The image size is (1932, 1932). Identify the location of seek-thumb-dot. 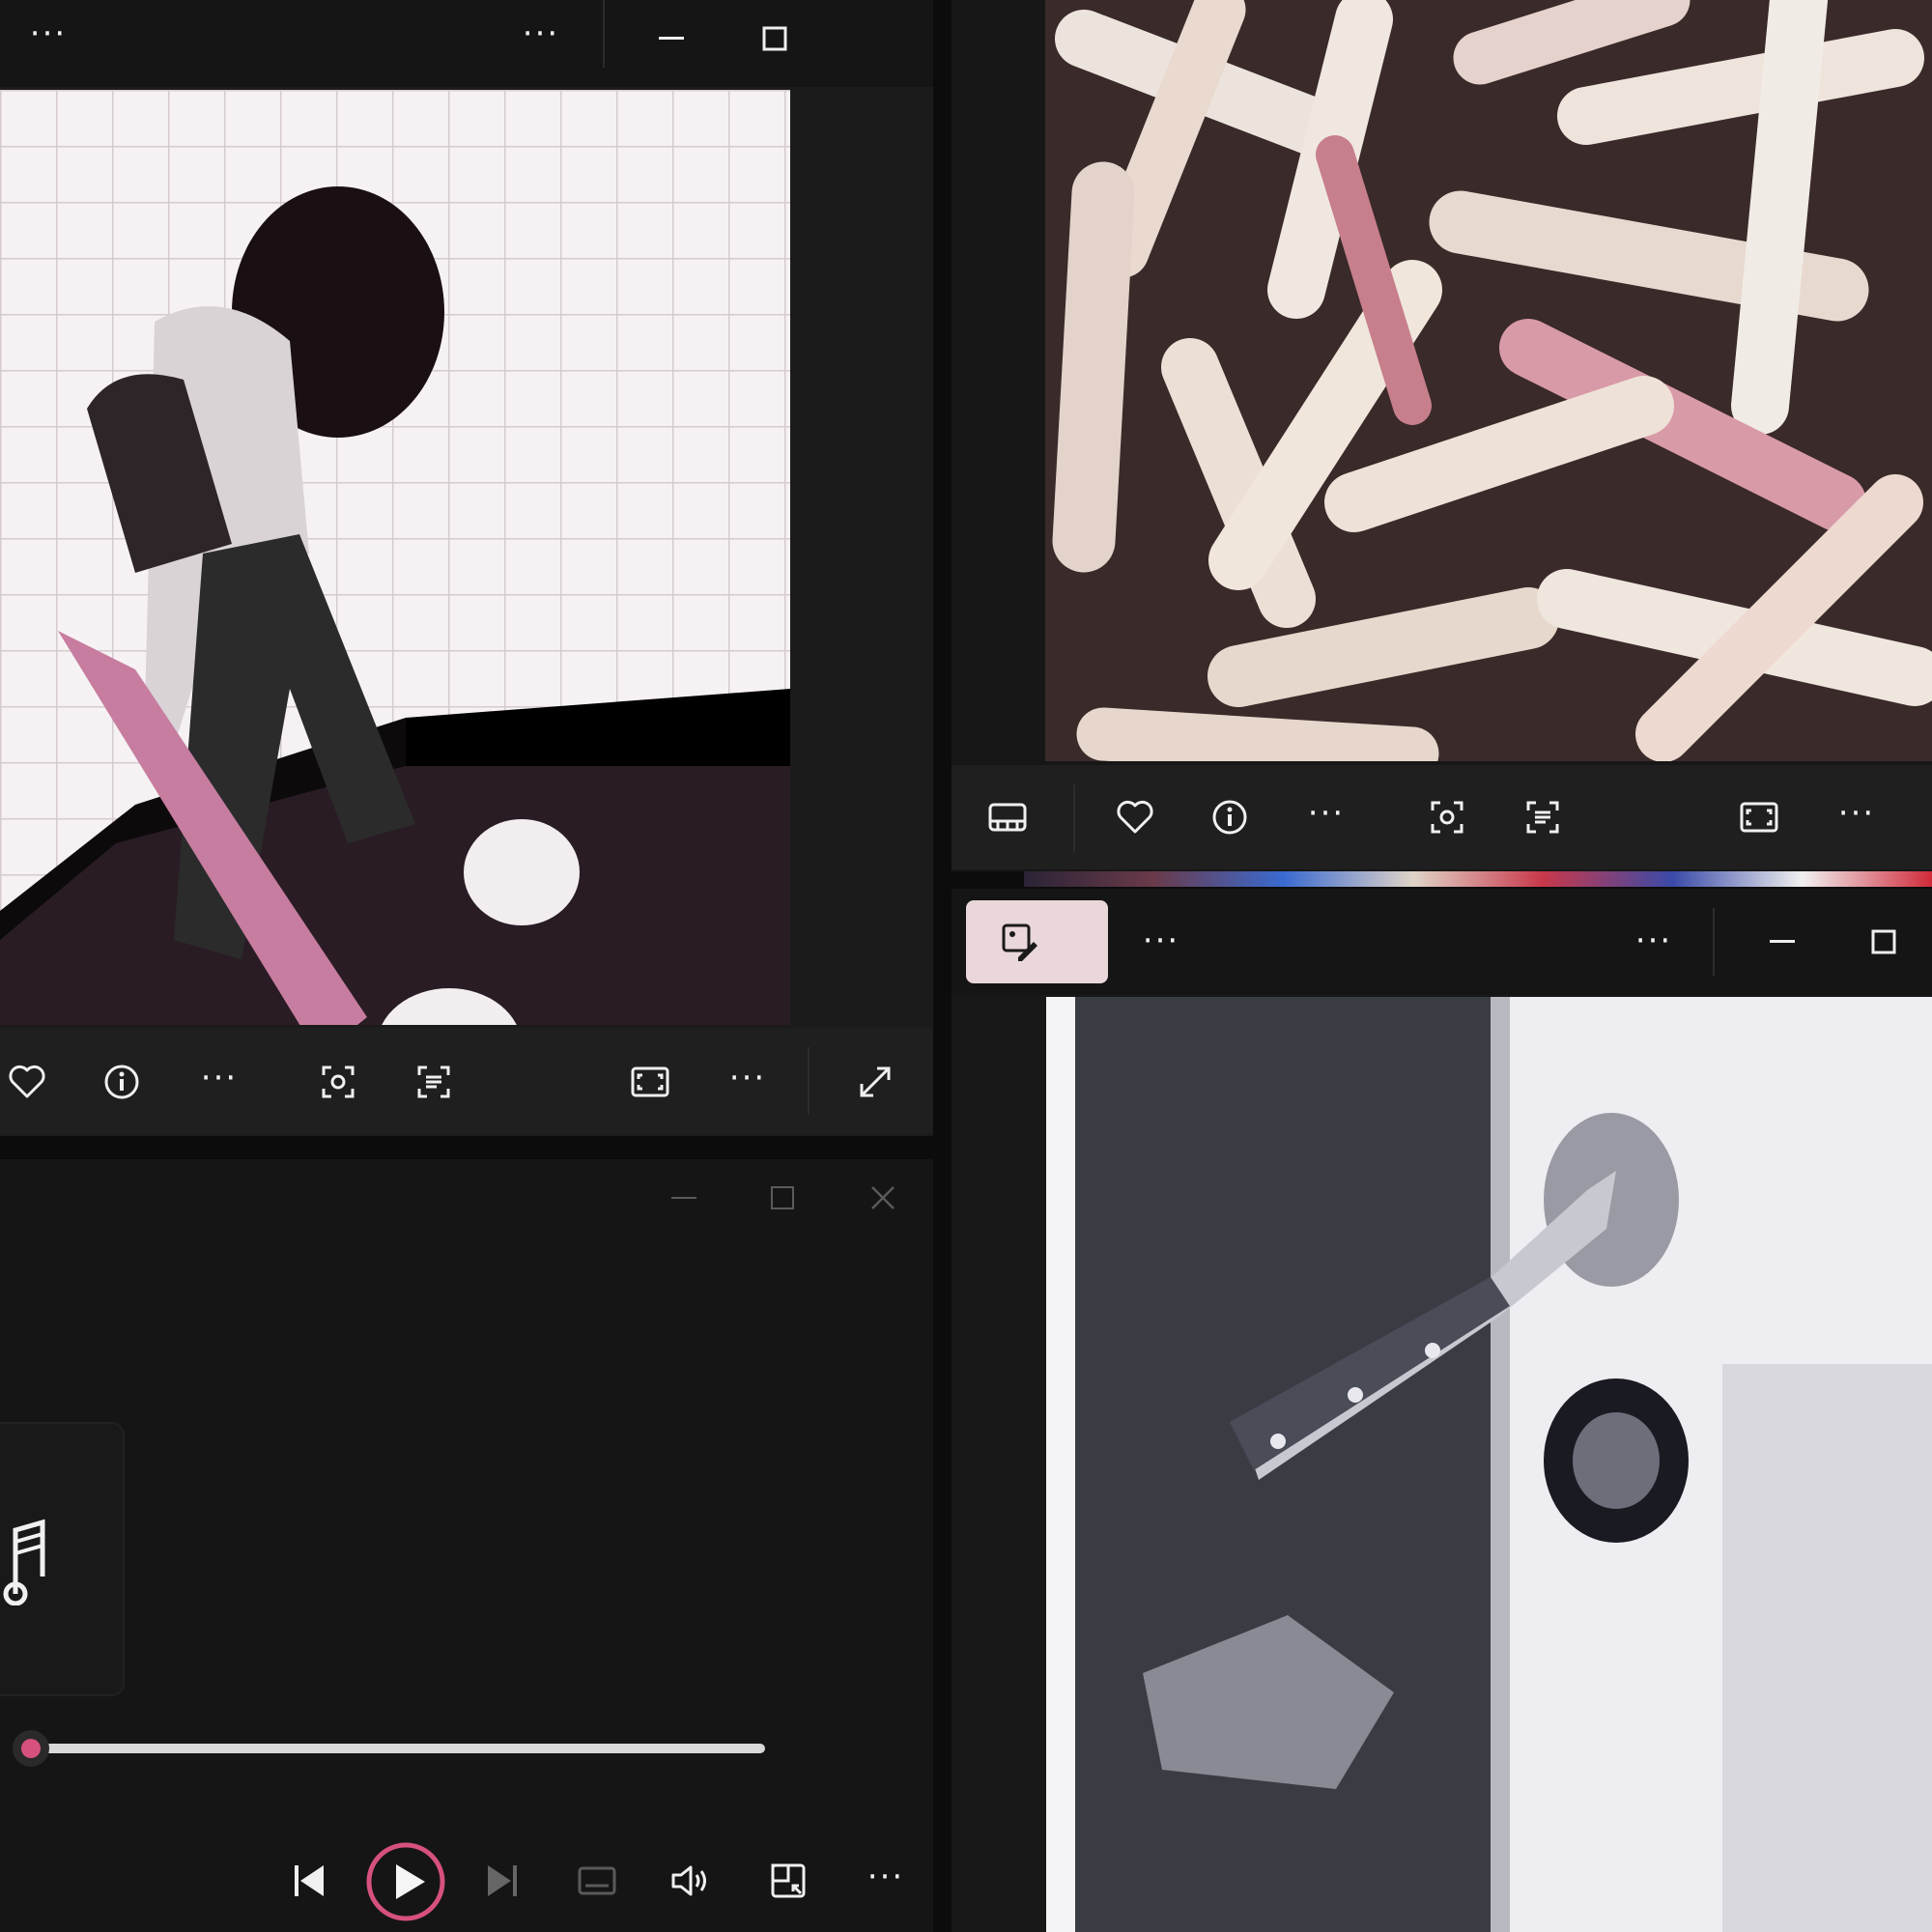
(31, 1748).